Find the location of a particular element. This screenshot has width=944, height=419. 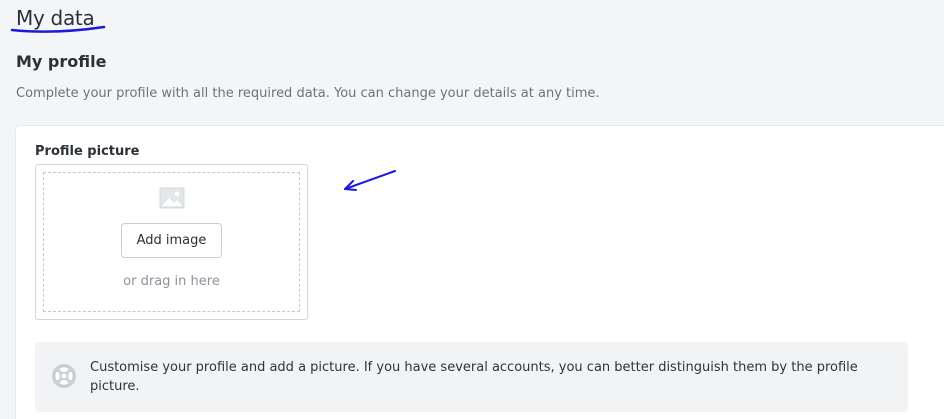

arrow-annotation is located at coordinates (370, 180).